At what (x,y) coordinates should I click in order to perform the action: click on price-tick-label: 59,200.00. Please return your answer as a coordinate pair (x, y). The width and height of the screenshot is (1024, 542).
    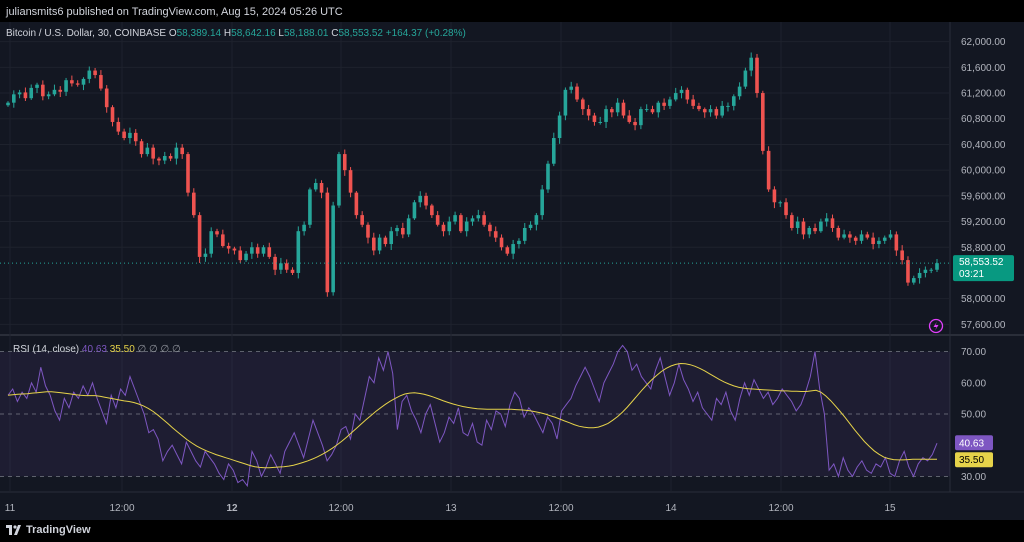
    Looking at the image, I should click on (983, 222).